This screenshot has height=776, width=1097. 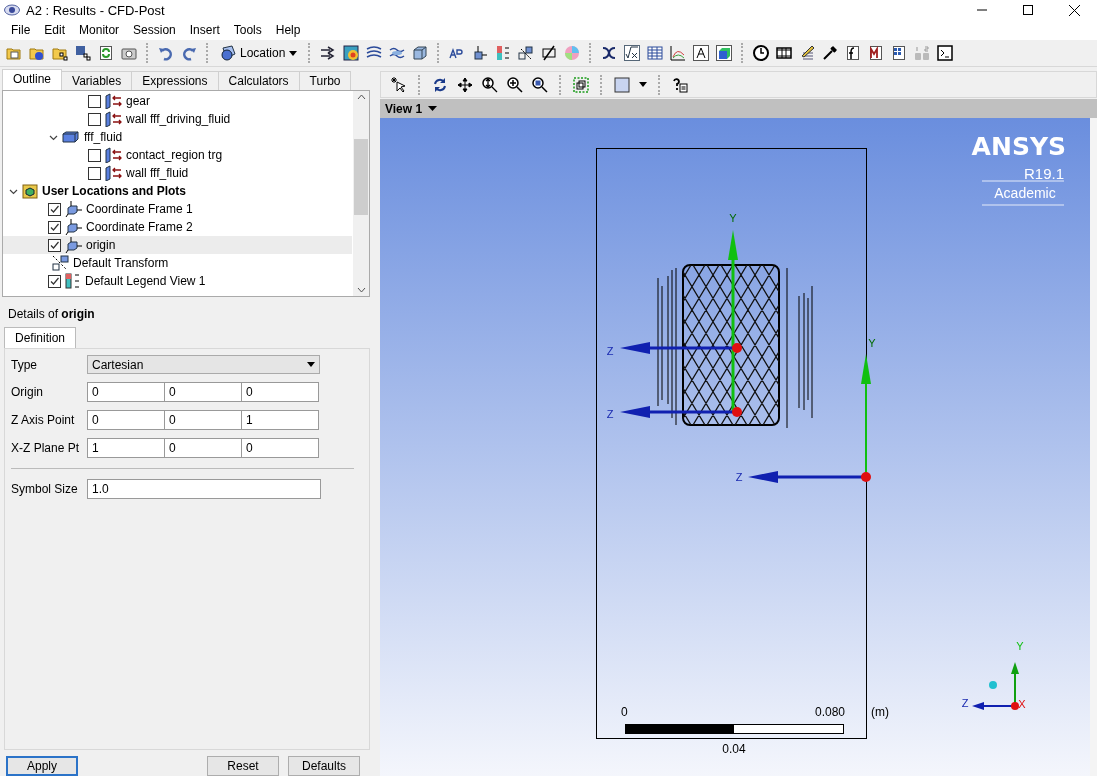 What do you see at coordinates (247, 30) in the screenshot?
I see `menu-item: Tools` at bounding box center [247, 30].